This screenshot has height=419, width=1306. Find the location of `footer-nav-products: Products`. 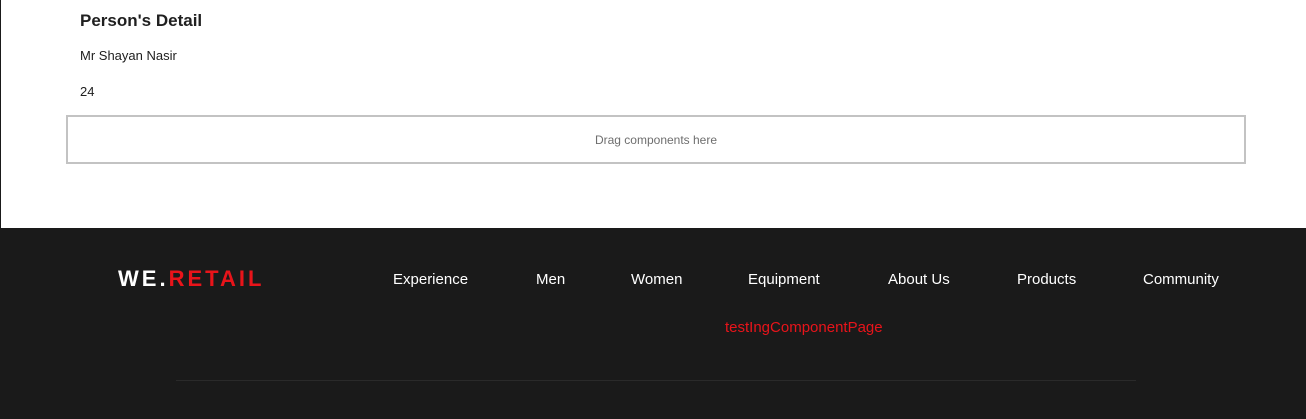

footer-nav-products: Products is located at coordinates (1046, 279).